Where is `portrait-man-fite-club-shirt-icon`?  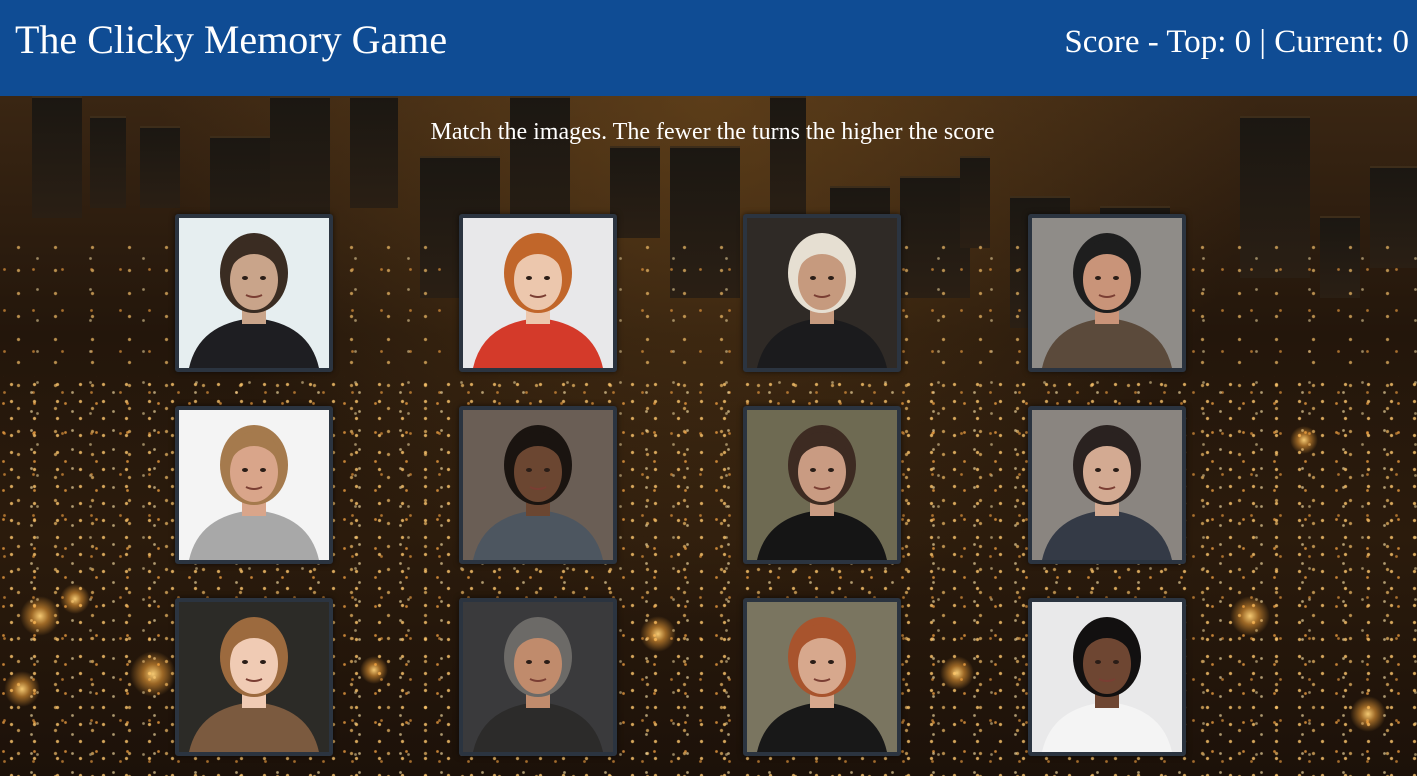 portrait-man-fite-club-shirt-icon is located at coordinates (254, 485).